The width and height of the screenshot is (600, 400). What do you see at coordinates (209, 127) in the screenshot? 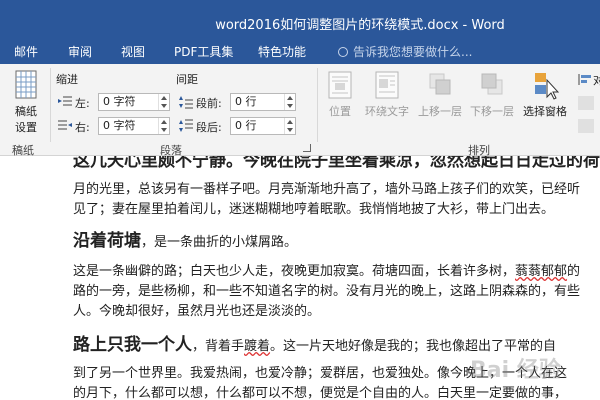
I see `spacing-after-label: 段后:` at bounding box center [209, 127].